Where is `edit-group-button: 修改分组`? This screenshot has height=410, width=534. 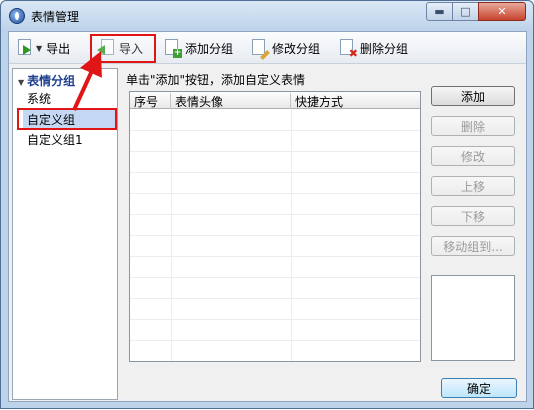 edit-group-button: 修改分组 is located at coordinates (285, 48).